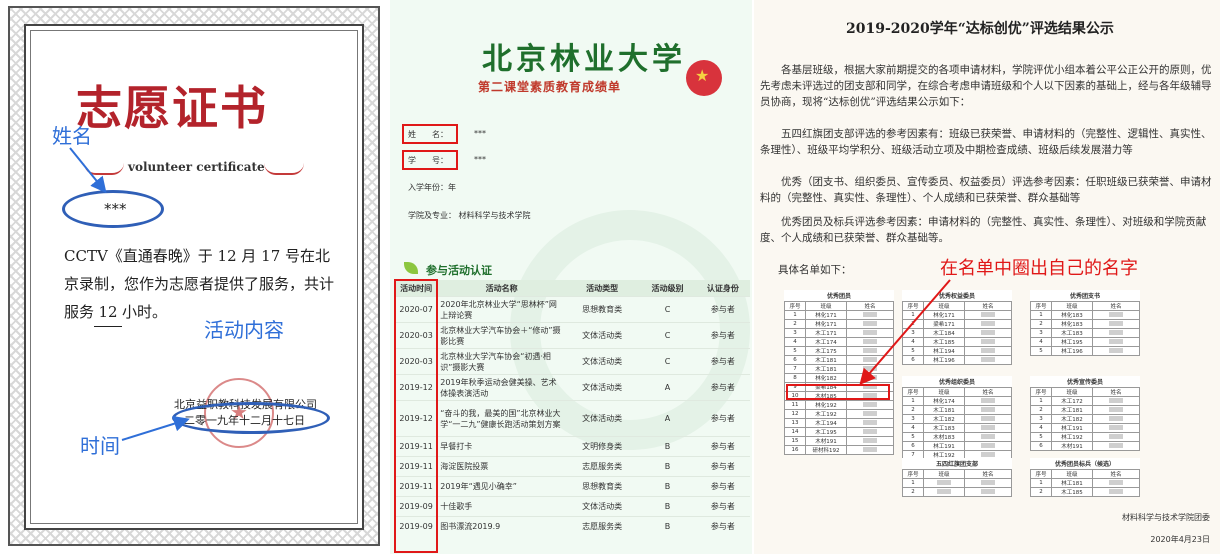 Image resolution: width=1220 pixels, height=554 pixels. What do you see at coordinates (428, 160) in the screenshot?
I see `id-label: 学 号：` at bounding box center [428, 160].